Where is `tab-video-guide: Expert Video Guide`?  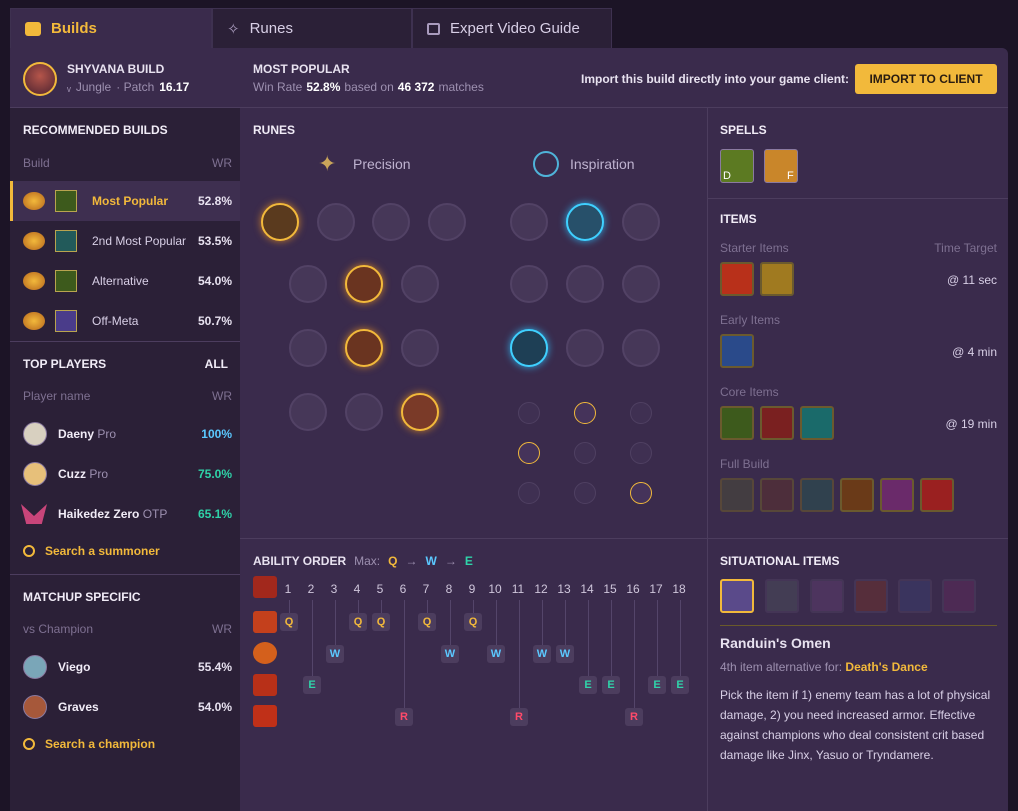
tab-video-guide: Expert Video Guide is located at coordinates (512, 28).